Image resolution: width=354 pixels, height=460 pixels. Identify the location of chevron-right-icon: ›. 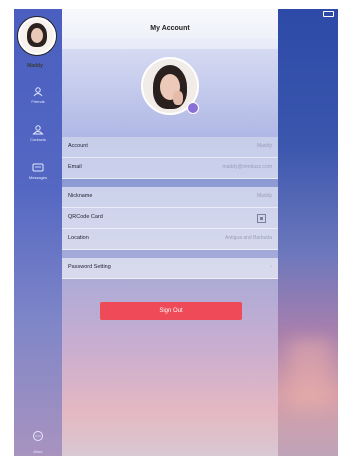
(271, 267).